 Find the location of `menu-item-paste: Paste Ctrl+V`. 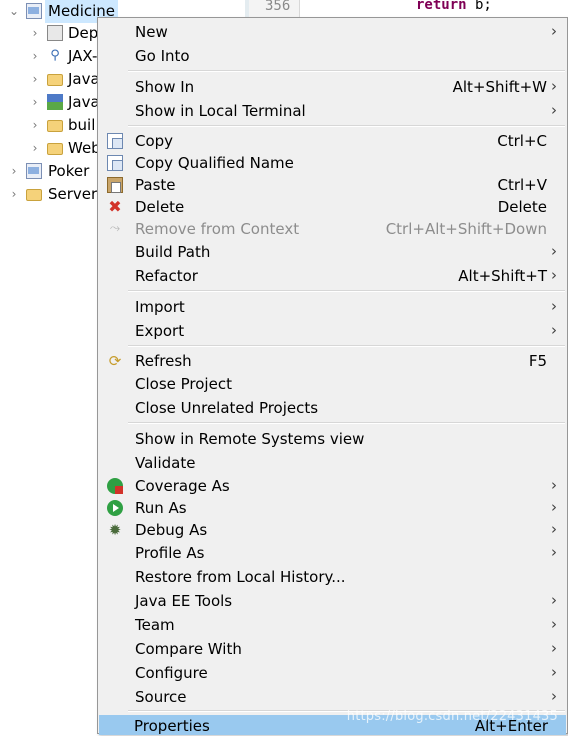

menu-item-paste: Paste Ctrl+V is located at coordinates (332, 185).